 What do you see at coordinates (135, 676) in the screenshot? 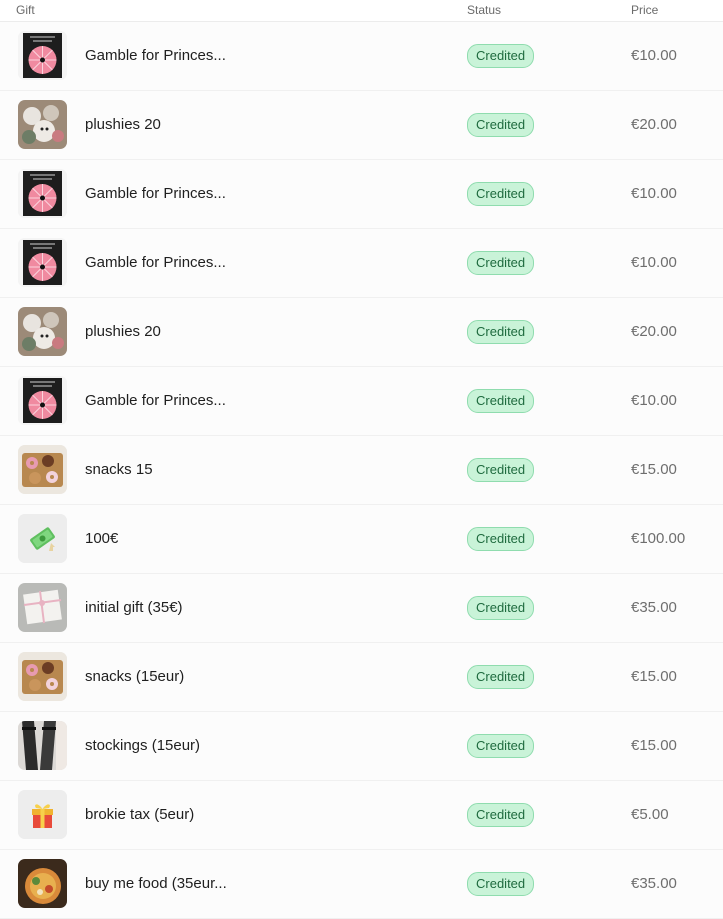
I see `gift-name: snacks (15eur)` at bounding box center [135, 676].